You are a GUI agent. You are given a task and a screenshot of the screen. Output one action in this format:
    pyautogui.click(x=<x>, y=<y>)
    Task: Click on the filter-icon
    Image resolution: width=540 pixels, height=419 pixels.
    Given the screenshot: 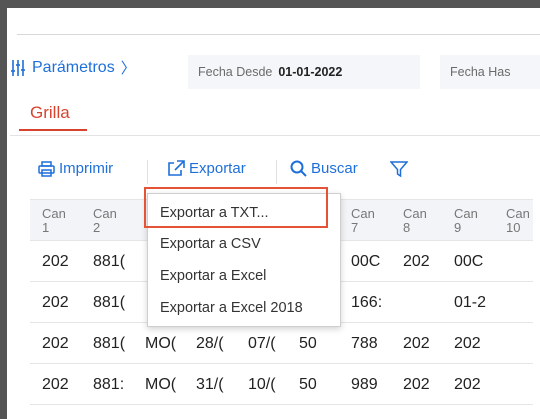 What is the action you would take?
    pyautogui.click(x=399, y=169)
    